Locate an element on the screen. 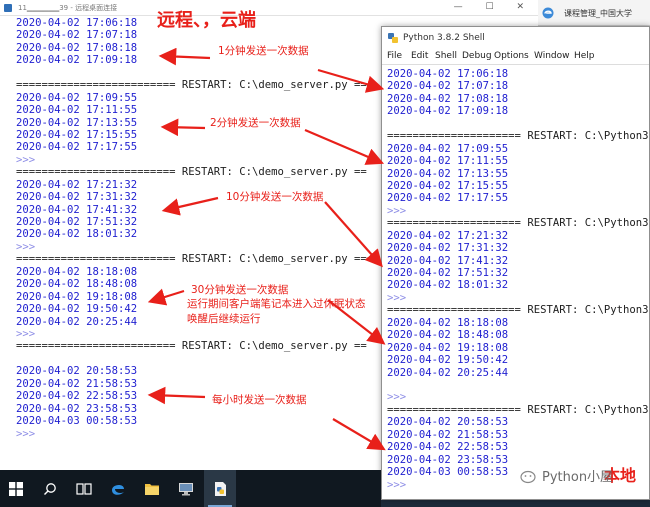  menu-debug: Debug is located at coordinates (477, 56).